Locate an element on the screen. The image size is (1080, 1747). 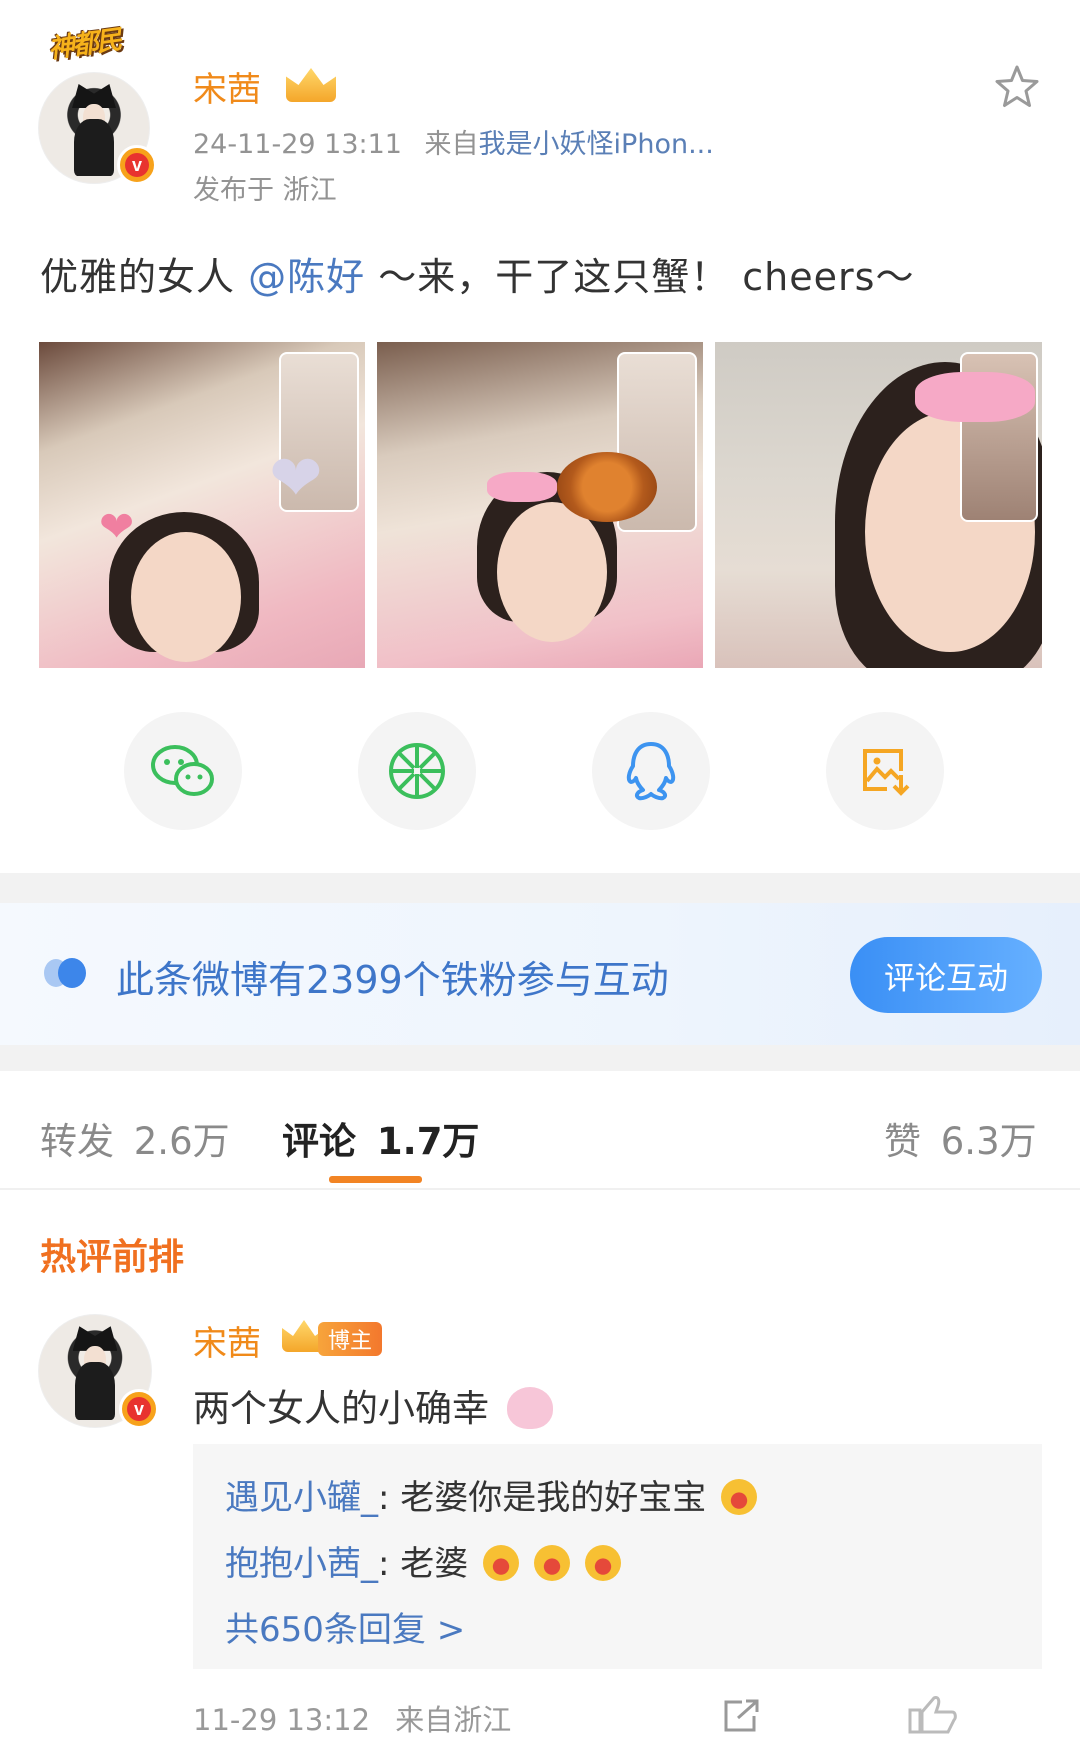
post-photo-1: ❤ ❤ is located at coordinates (202, 505).